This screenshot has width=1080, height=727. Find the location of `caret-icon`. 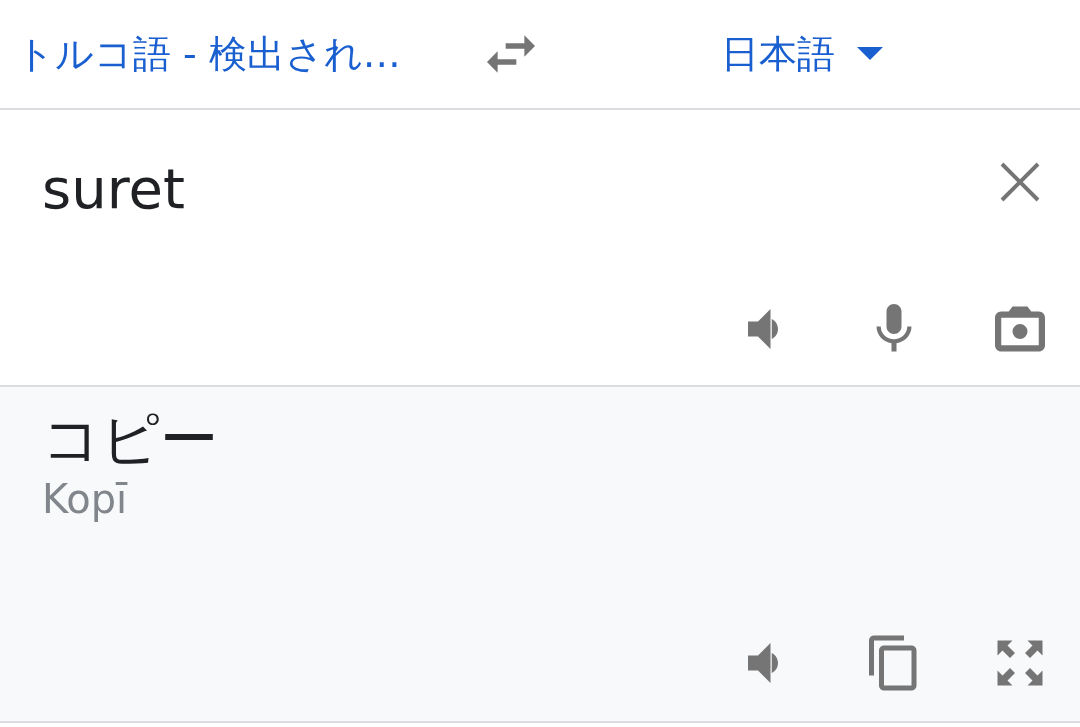

caret-icon is located at coordinates (869, 54).